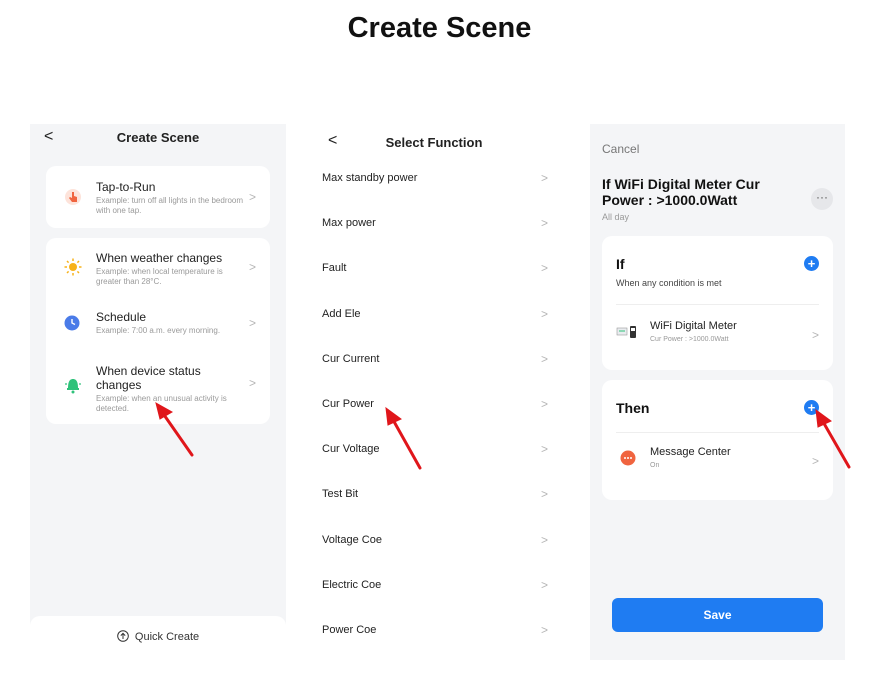 Image resolution: width=879 pixels, height=673 pixels. What do you see at coordinates (503, 435) in the screenshot?
I see `annotation-arrows` at bounding box center [503, 435].